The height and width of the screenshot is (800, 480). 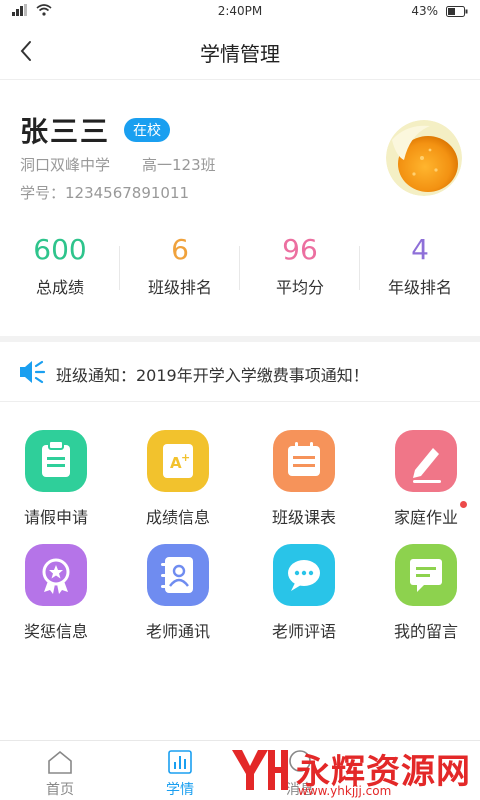 I want to click on stat-value: 96, so click(x=300, y=249).